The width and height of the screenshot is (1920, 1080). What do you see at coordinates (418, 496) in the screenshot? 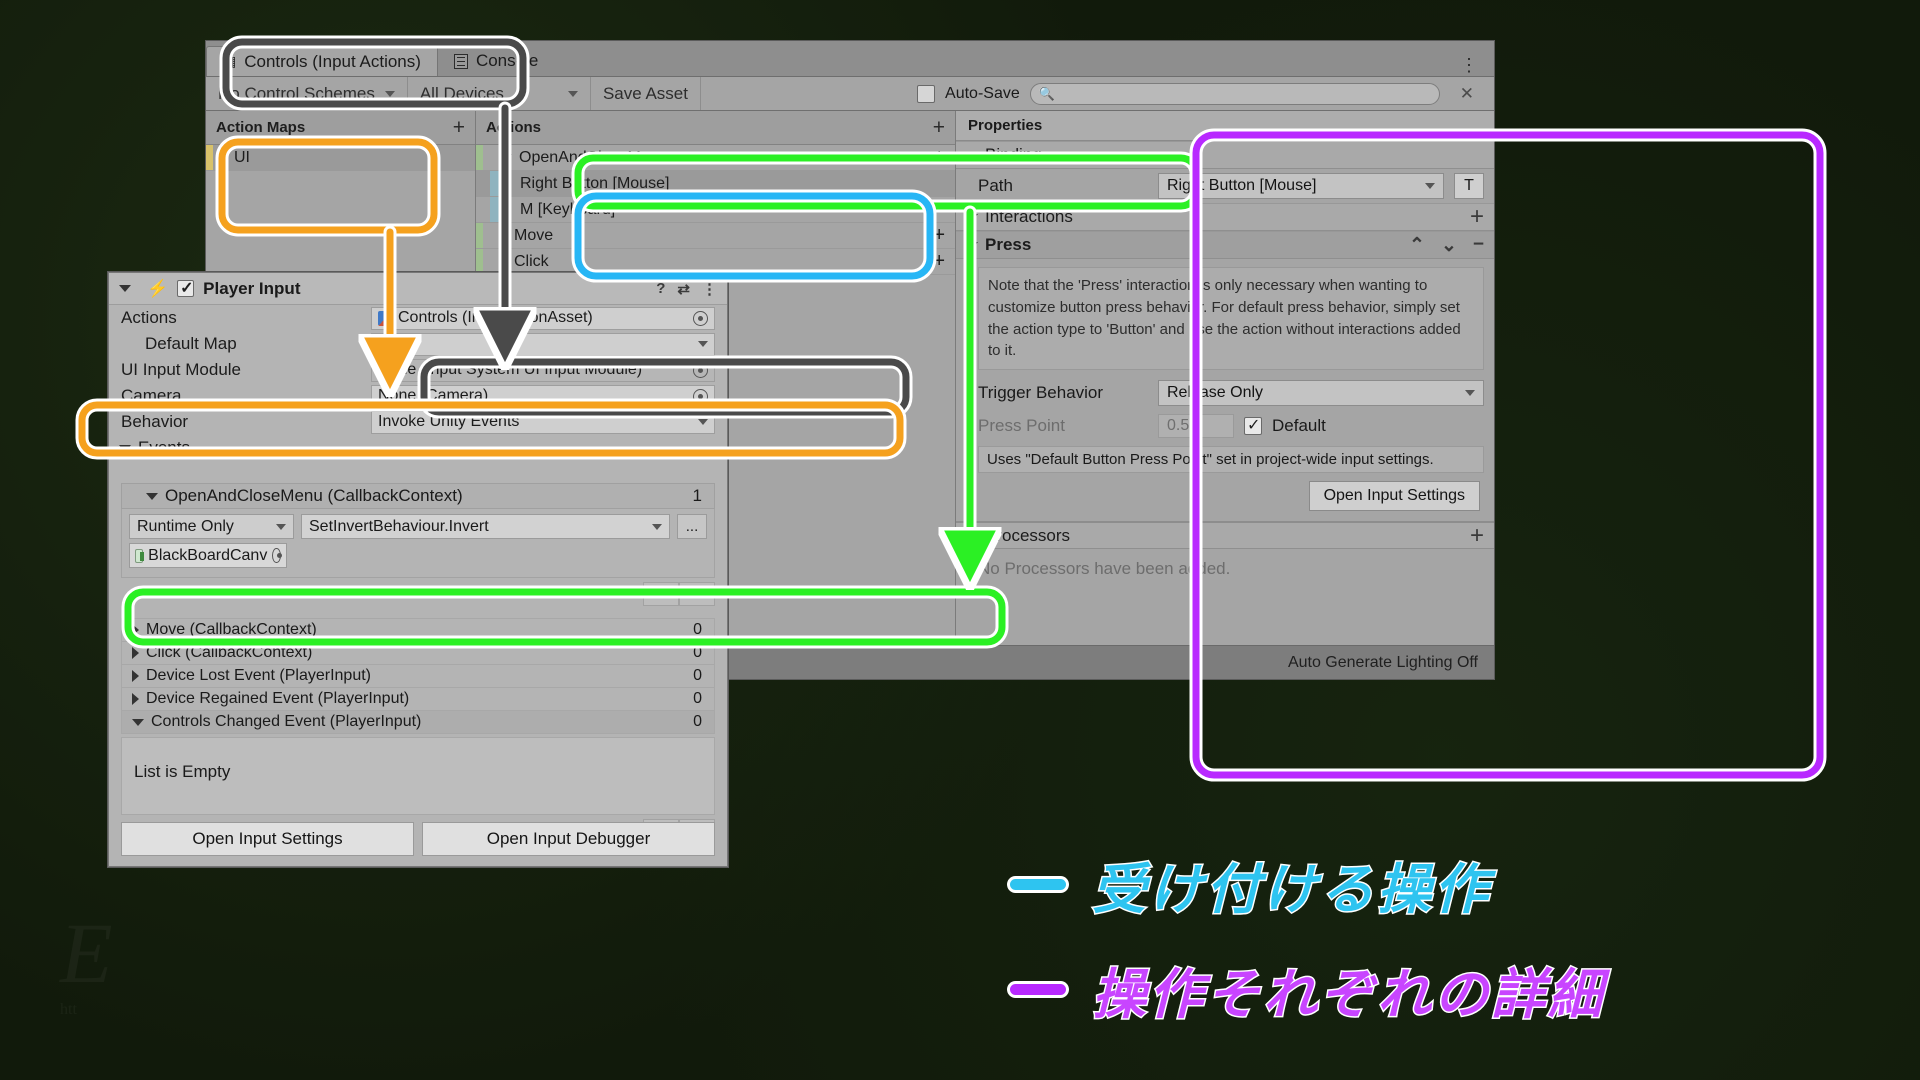
I see `callback-openandclosemenu-header: OpenAndCloseMenu (CallbackContext) 1` at bounding box center [418, 496].